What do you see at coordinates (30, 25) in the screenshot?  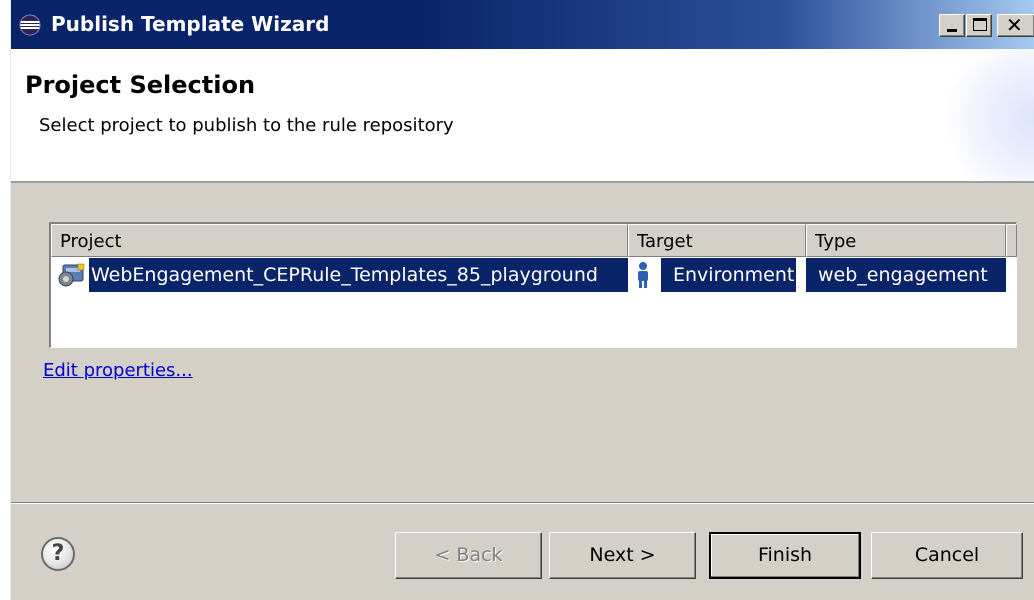 I see `eclipse-icon` at bounding box center [30, 25].